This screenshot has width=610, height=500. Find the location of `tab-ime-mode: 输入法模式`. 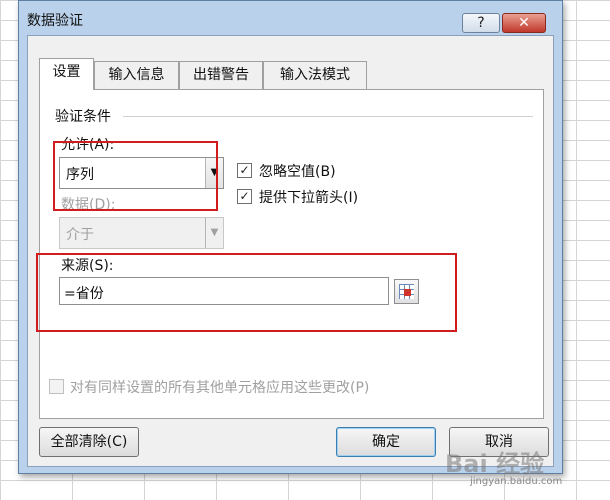

tab-ime-mode: 输入法模式 is located at coordinates (315, 75).